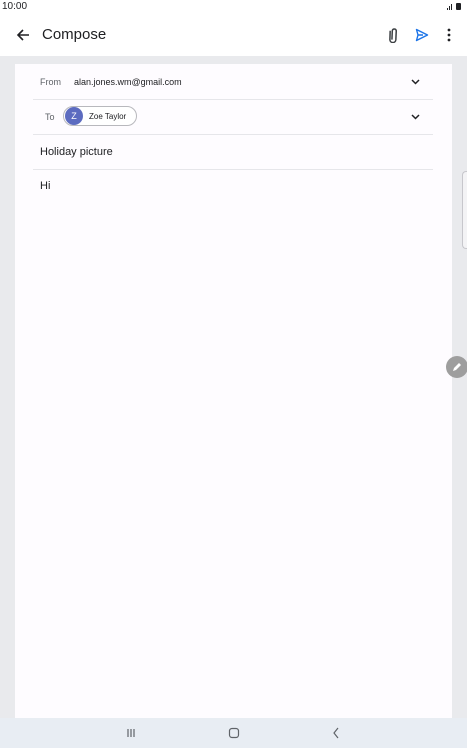 This screenshot has height=748, width=467. I want to click on to-expand-button, so click(415, 117).